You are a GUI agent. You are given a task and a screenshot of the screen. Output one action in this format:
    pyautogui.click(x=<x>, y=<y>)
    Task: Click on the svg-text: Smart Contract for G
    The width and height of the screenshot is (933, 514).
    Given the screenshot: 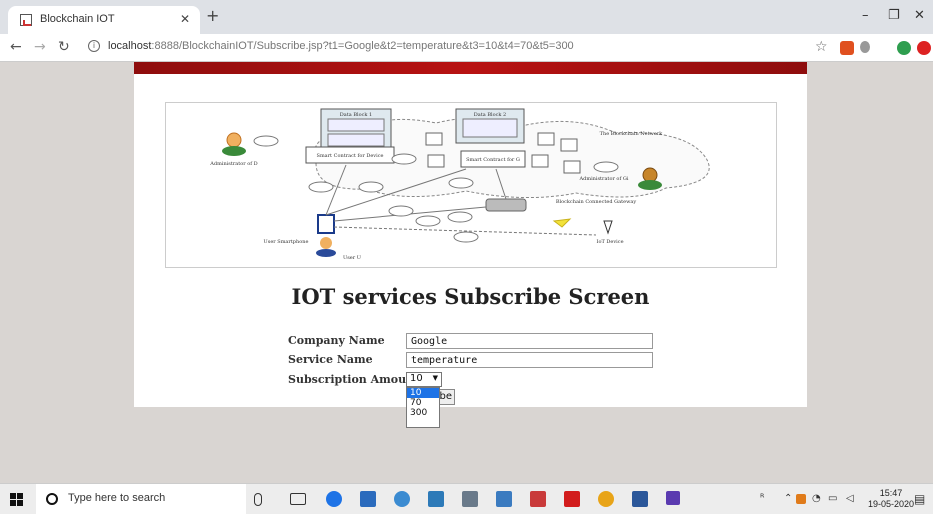 What is the action you would take?
    pyautogui.click(x=493, y=160)
    